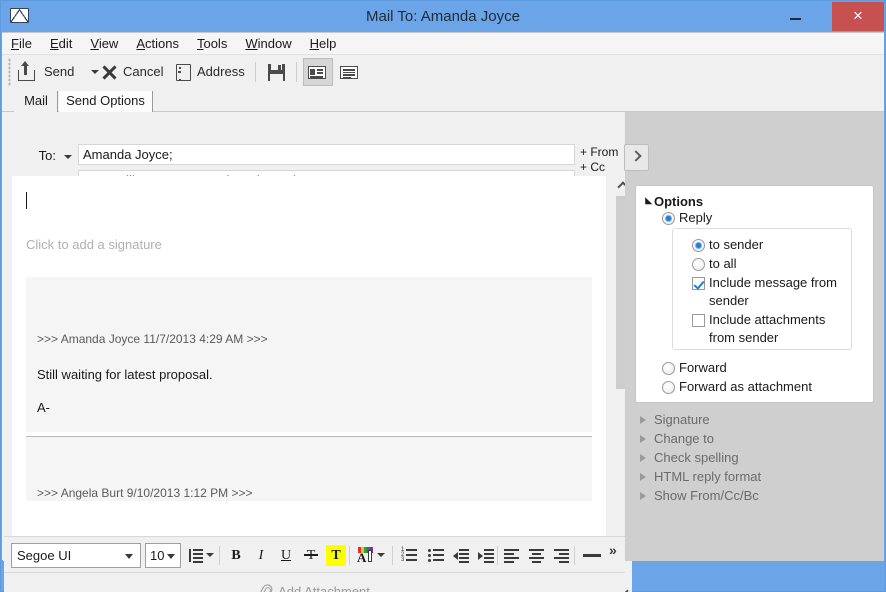 This screenshot has width=886, height=592. Describe the element at coordinates (106, 102) in the screenshot. I see `tab-send-options: Send Options` at that location.